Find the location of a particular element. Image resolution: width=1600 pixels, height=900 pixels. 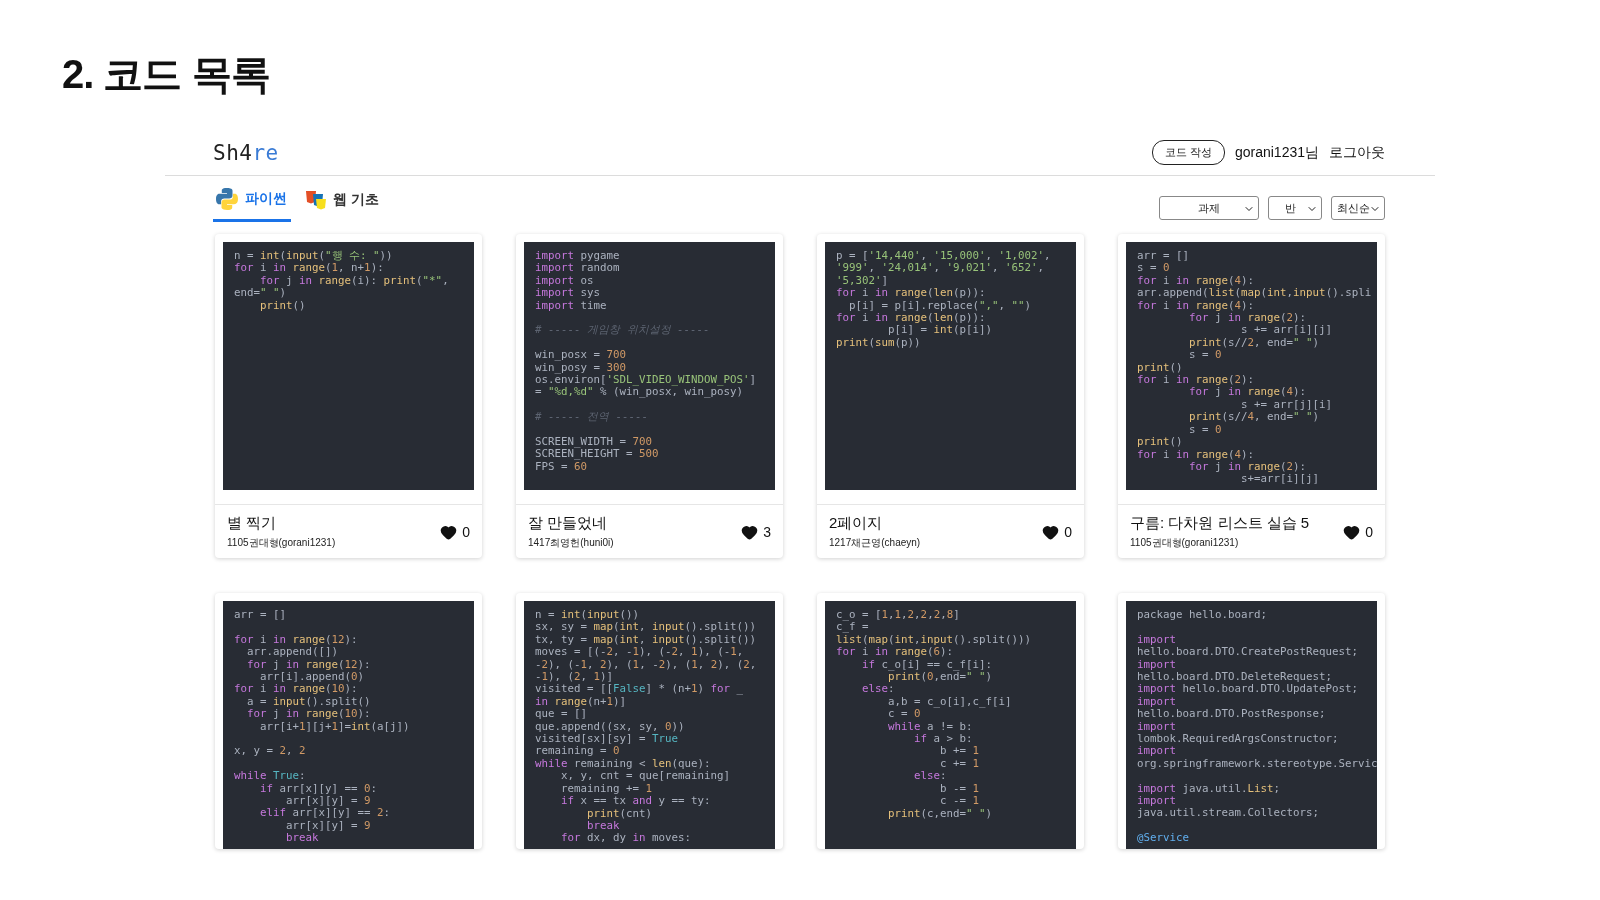

code-snippet: arr = [] for i in range(12): arr.append([]) for j in range(12): arr[i].append(0) for i in range(10): a = input().split() for j in range(10): arr[i+1][j+1]=int(a[j]) x, y = 2, 2 while True: if arr[x][y] == 0: arr[x][y] = 9 elif arr[x][y] == 2: arr[x][y] = 9 break is located at coordinates (348, 725).